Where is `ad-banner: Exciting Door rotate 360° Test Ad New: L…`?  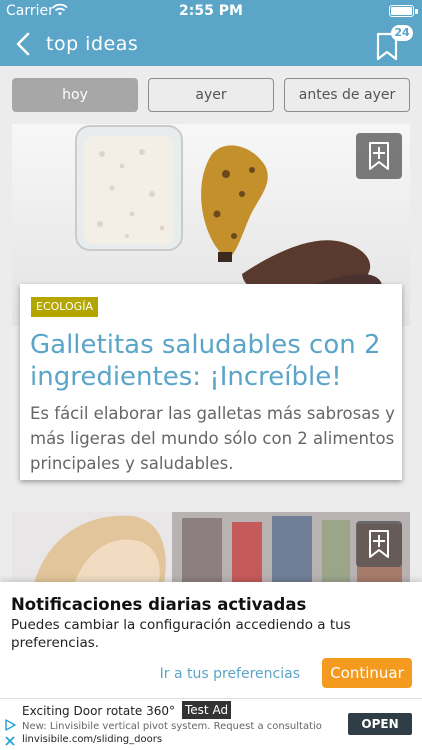
ad-banner: Exciting Door rotate 360° Test Ad New: L… is located at coordinates (211, 724).